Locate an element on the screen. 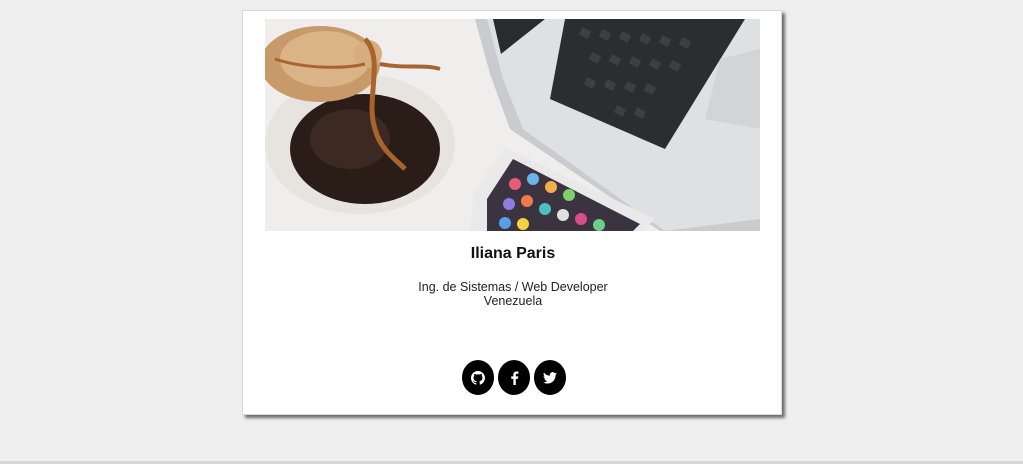 The height and width of the screenshot is (464, 1023). profile-name: Iliana Paris is located at coordinates (513, 253).